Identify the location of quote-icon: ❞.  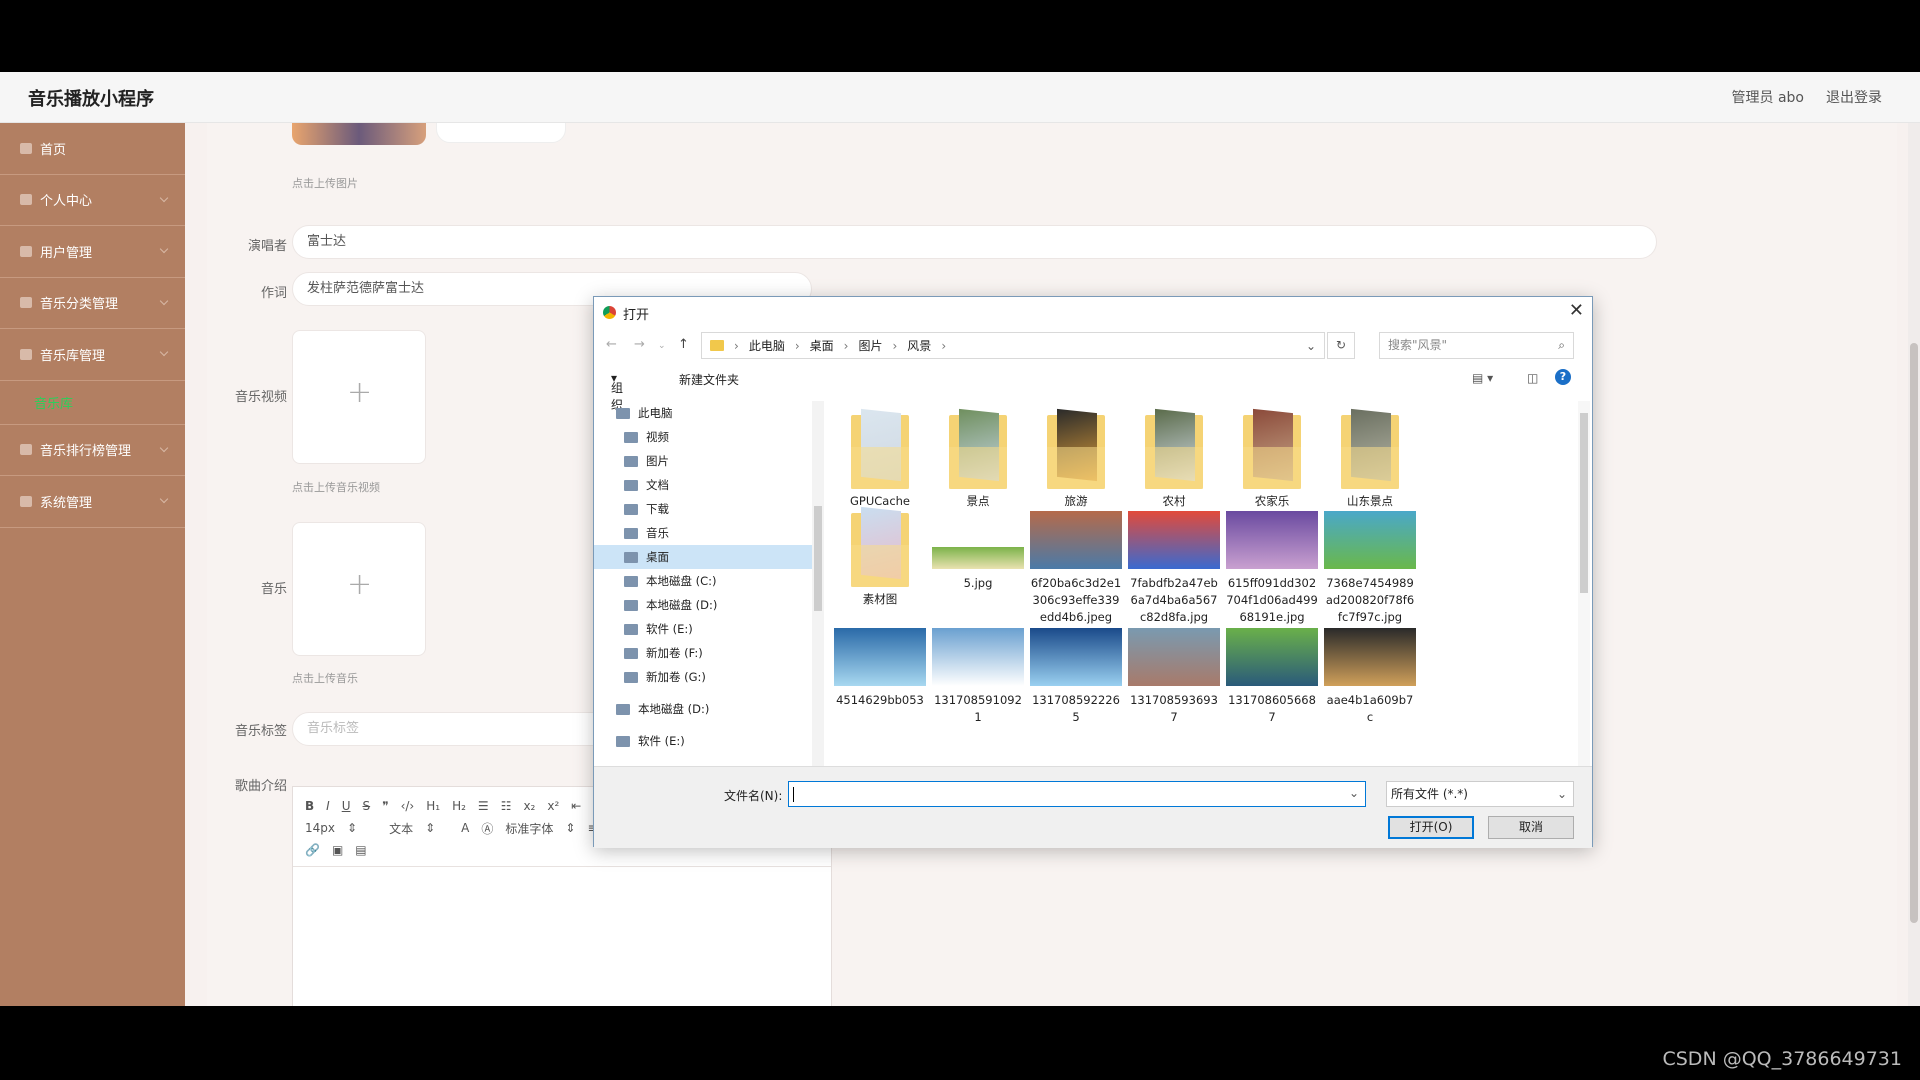
(385, 806).